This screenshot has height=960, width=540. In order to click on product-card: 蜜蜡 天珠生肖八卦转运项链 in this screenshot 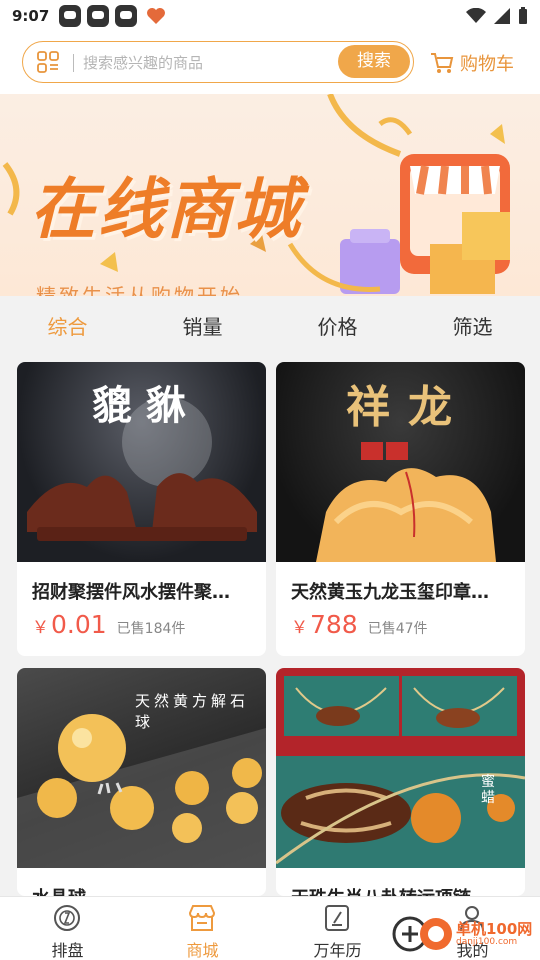, I will do `click(400, 782)`.